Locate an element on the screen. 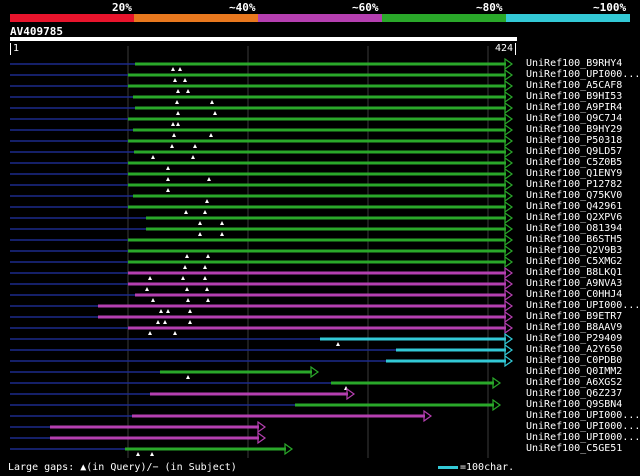  hit-name-link: UniRef100_C5GE51 is located at coordinates (574, 448).